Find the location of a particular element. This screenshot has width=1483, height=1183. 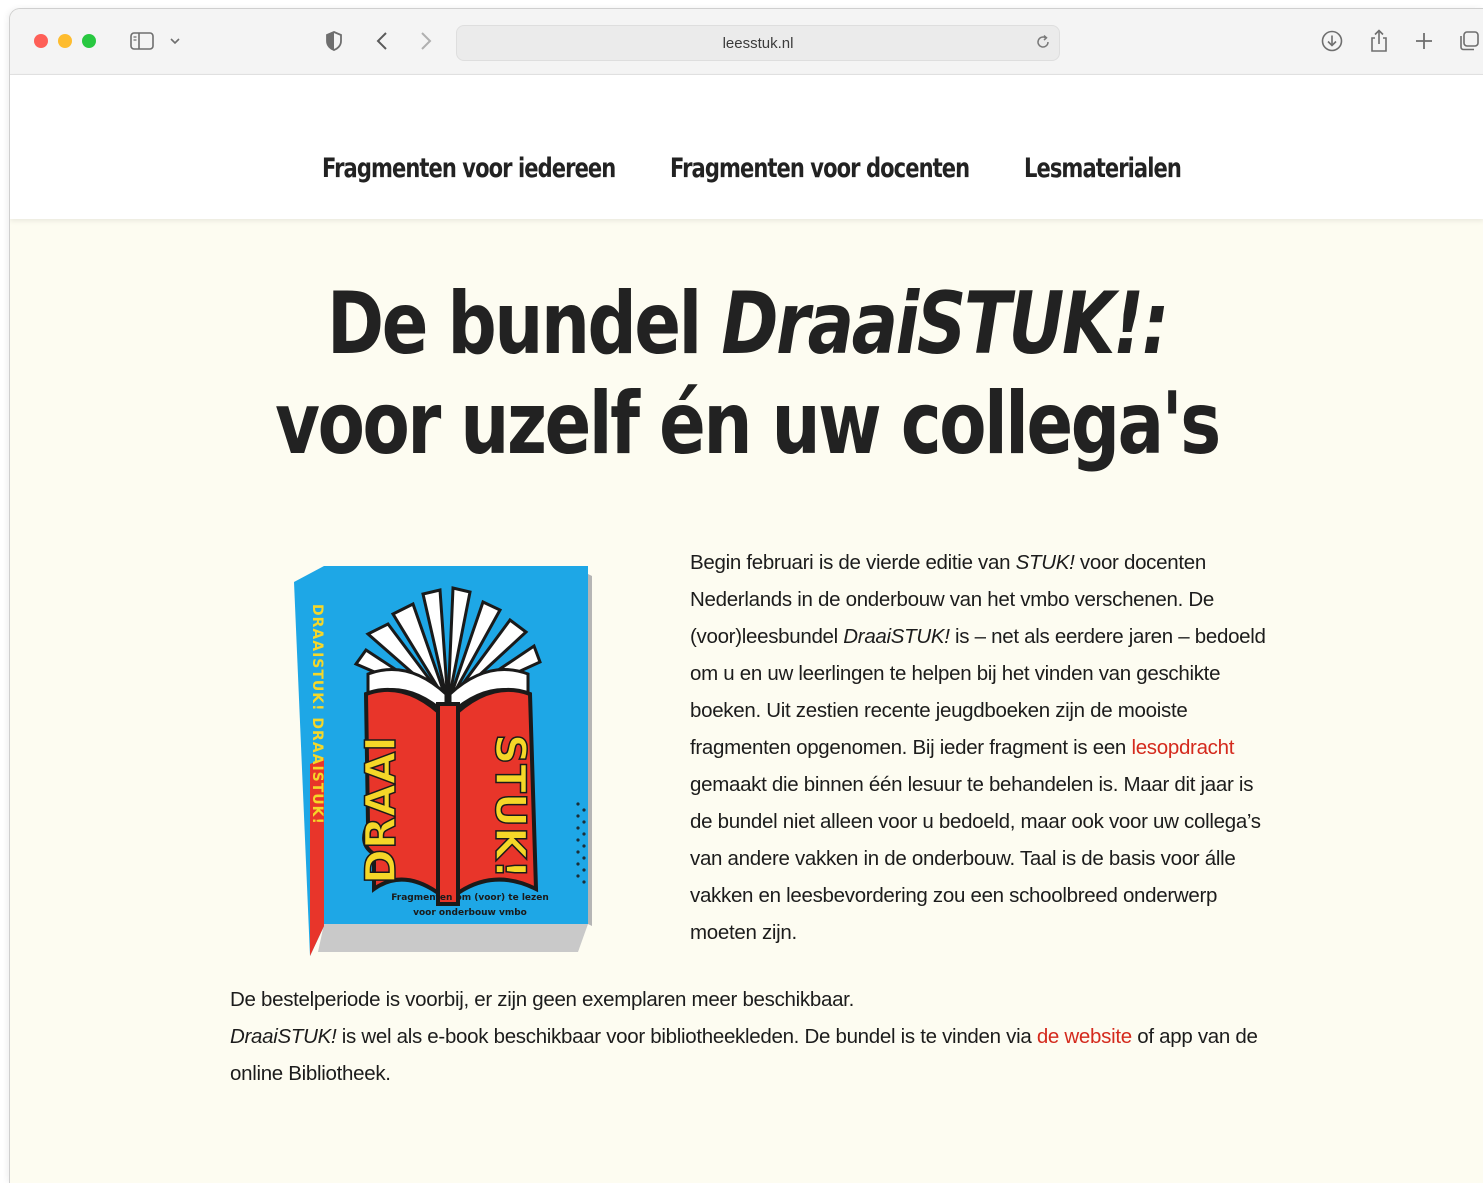

reload-icon is located at coordinates (1043, 44).